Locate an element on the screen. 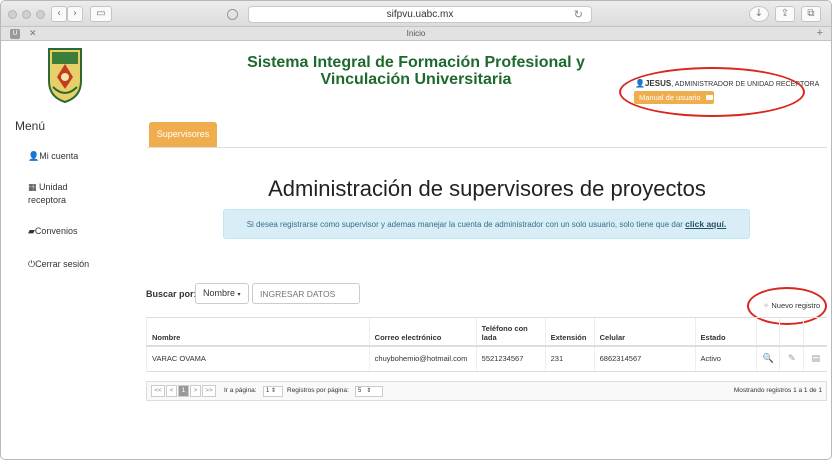 The height and width of the screenshot is (464, 839). per-page-value: 5 is located at coordinates (360, 391).